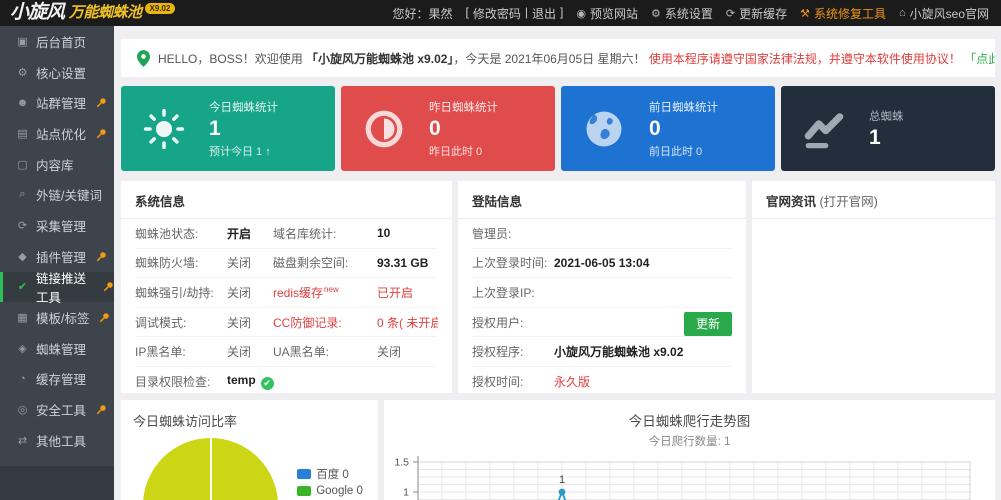 Image resolution: width=1001 pixels, height=500 pixels. Describe the element at coordinates (61, 257) in the screenshot. I see `sidebar-item-label: 插件管理` at that location.